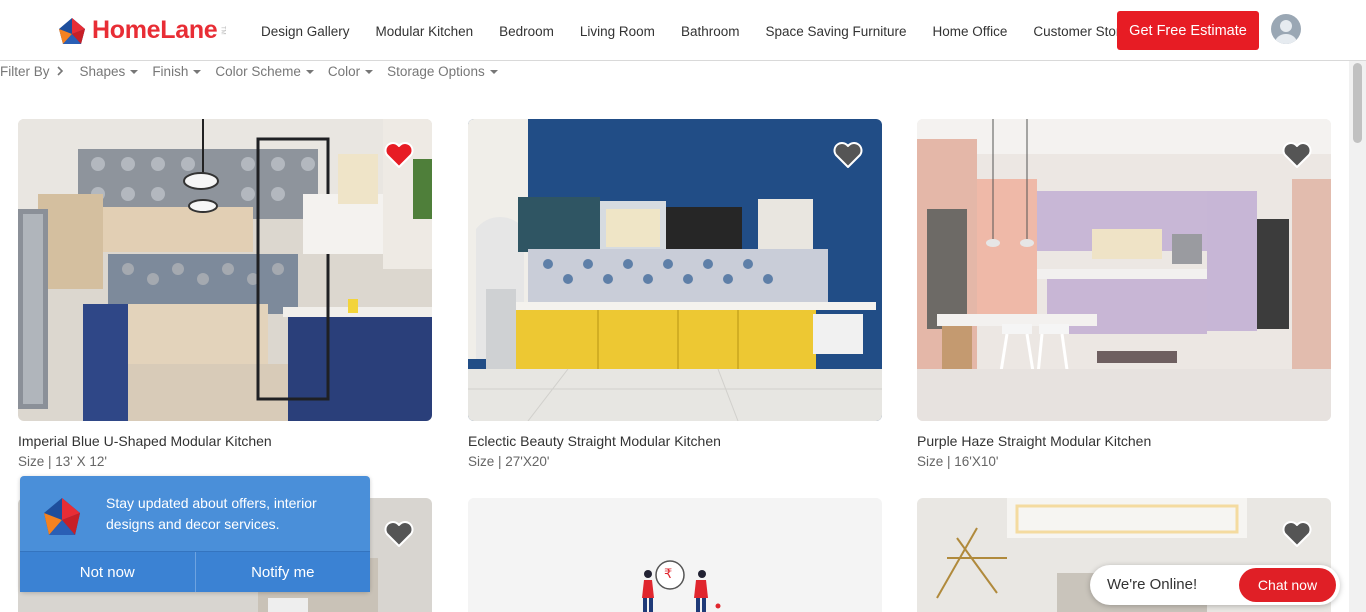 The width and height of the screenshot is (1366, 612). I want to click on design-title: Eclectic Beauty Straight Modular Kitchen, so click(594, 441).